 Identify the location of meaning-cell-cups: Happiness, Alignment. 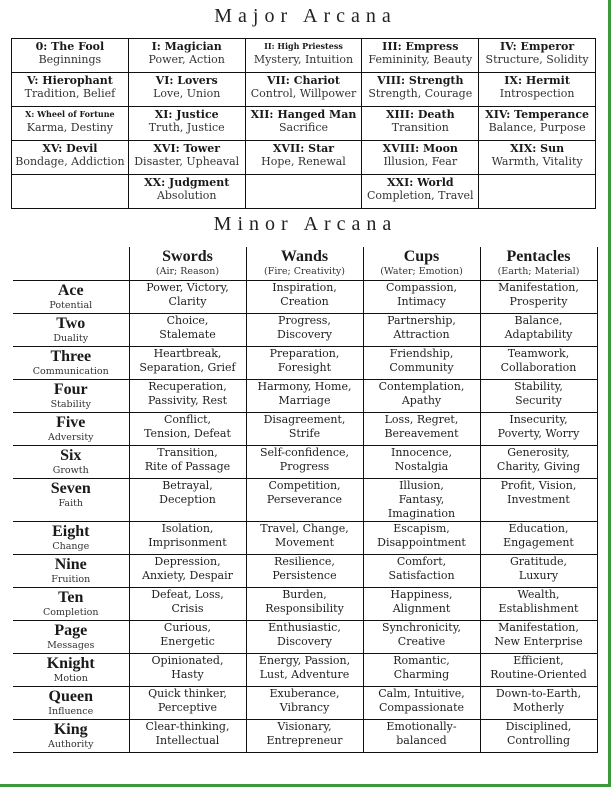
(421, 604).